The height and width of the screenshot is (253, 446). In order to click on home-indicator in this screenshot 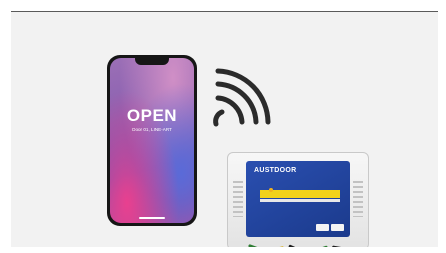, I will do `click(152, 218)`.